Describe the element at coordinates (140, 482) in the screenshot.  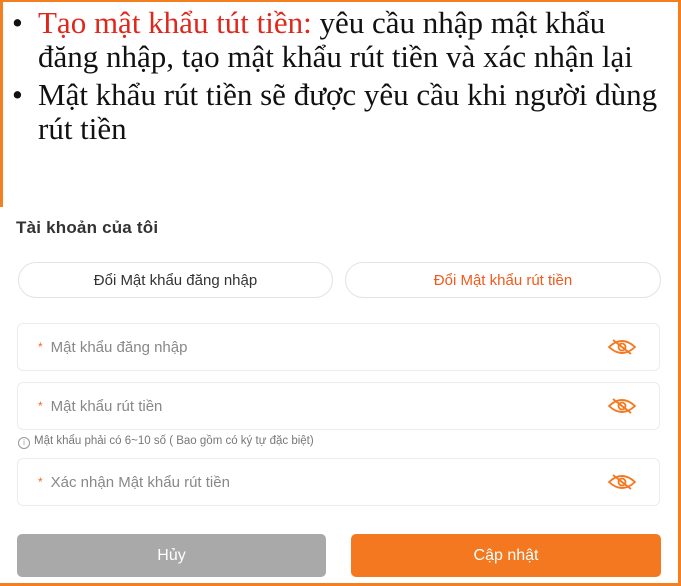
I see `confirm-password-placeholder: Xác nhận Mật khẩu rút tiền` at that location.